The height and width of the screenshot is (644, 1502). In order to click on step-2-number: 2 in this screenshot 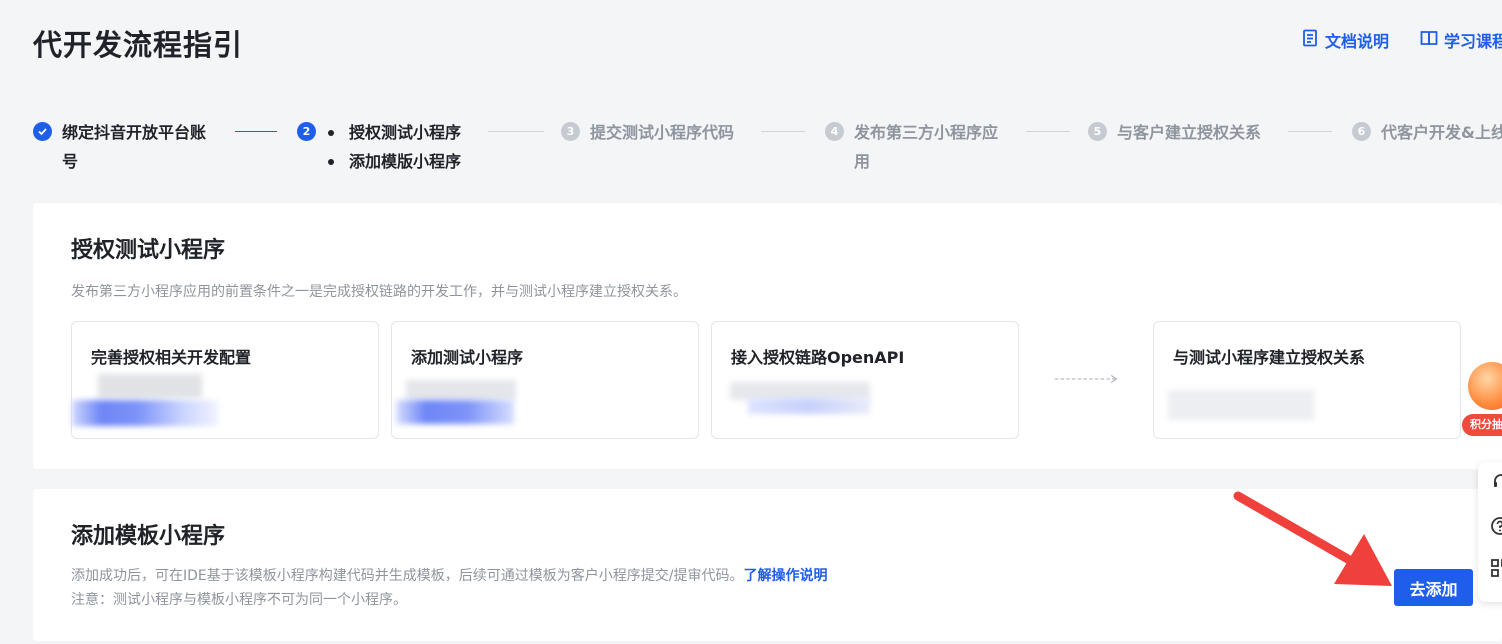, I will do `click(306, 131)`.